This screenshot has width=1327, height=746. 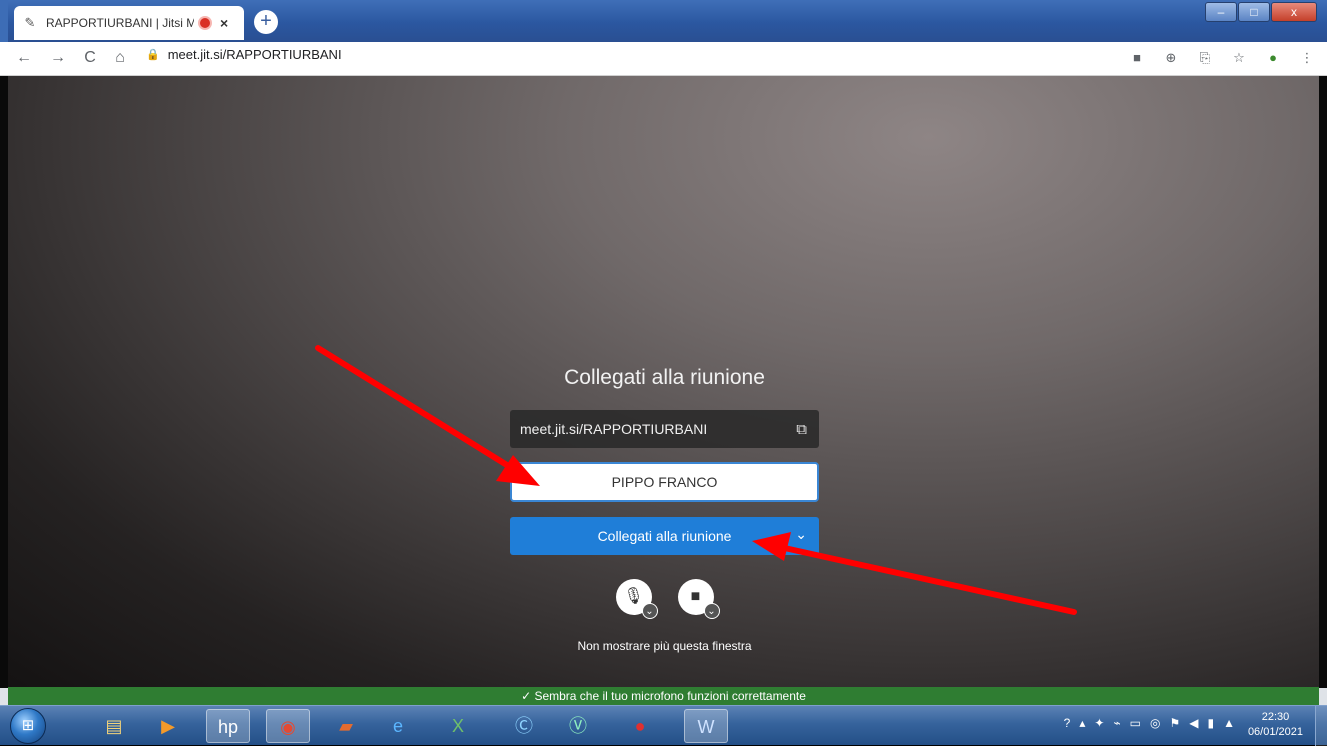 I want to click on left-page-edge, so click(x=4, y=382).